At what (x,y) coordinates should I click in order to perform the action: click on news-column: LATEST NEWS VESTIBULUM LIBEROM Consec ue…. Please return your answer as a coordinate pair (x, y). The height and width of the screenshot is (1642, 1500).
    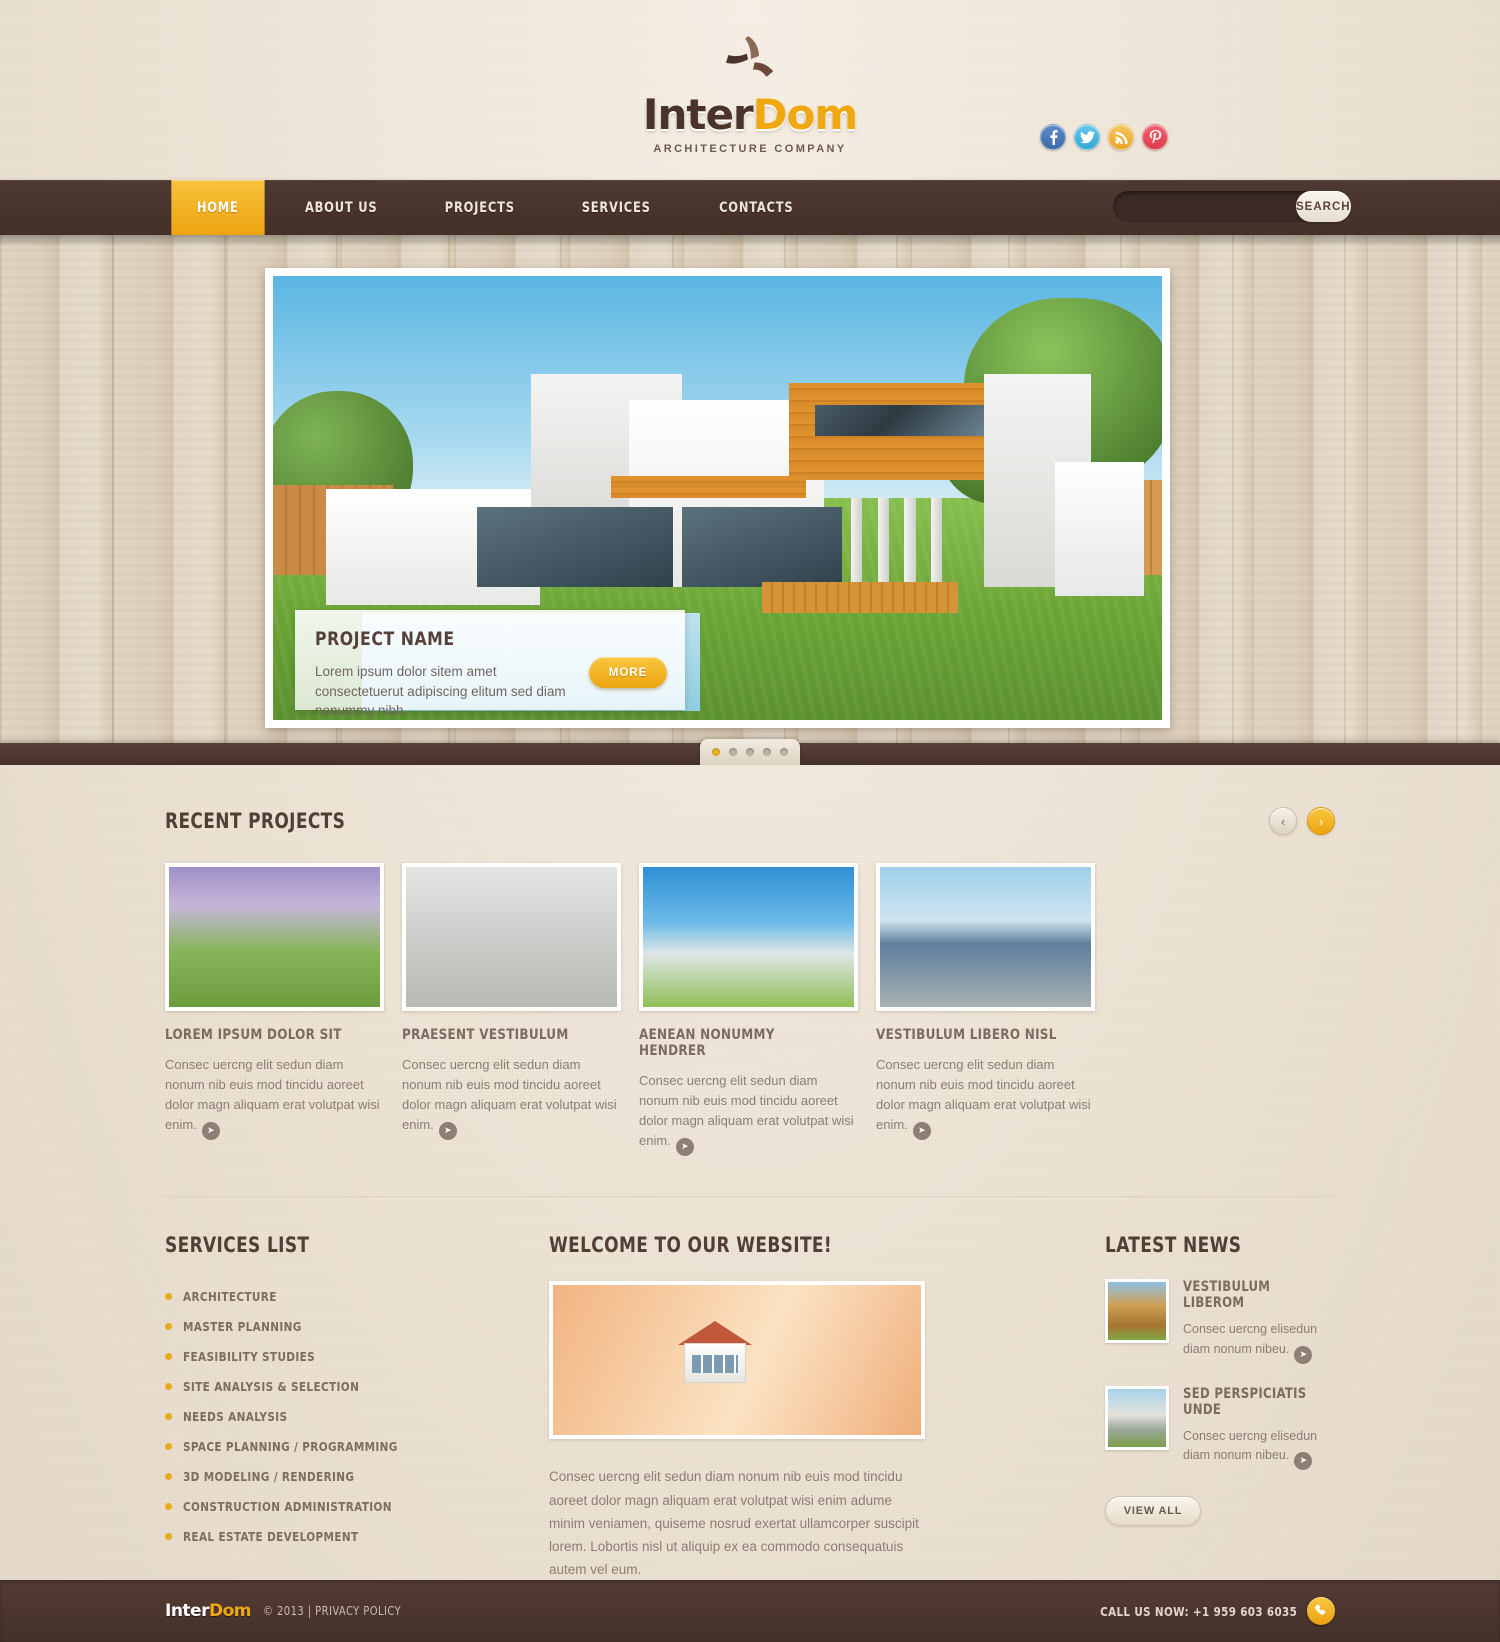
    Looking at the image, I should click on (1220, 1407).